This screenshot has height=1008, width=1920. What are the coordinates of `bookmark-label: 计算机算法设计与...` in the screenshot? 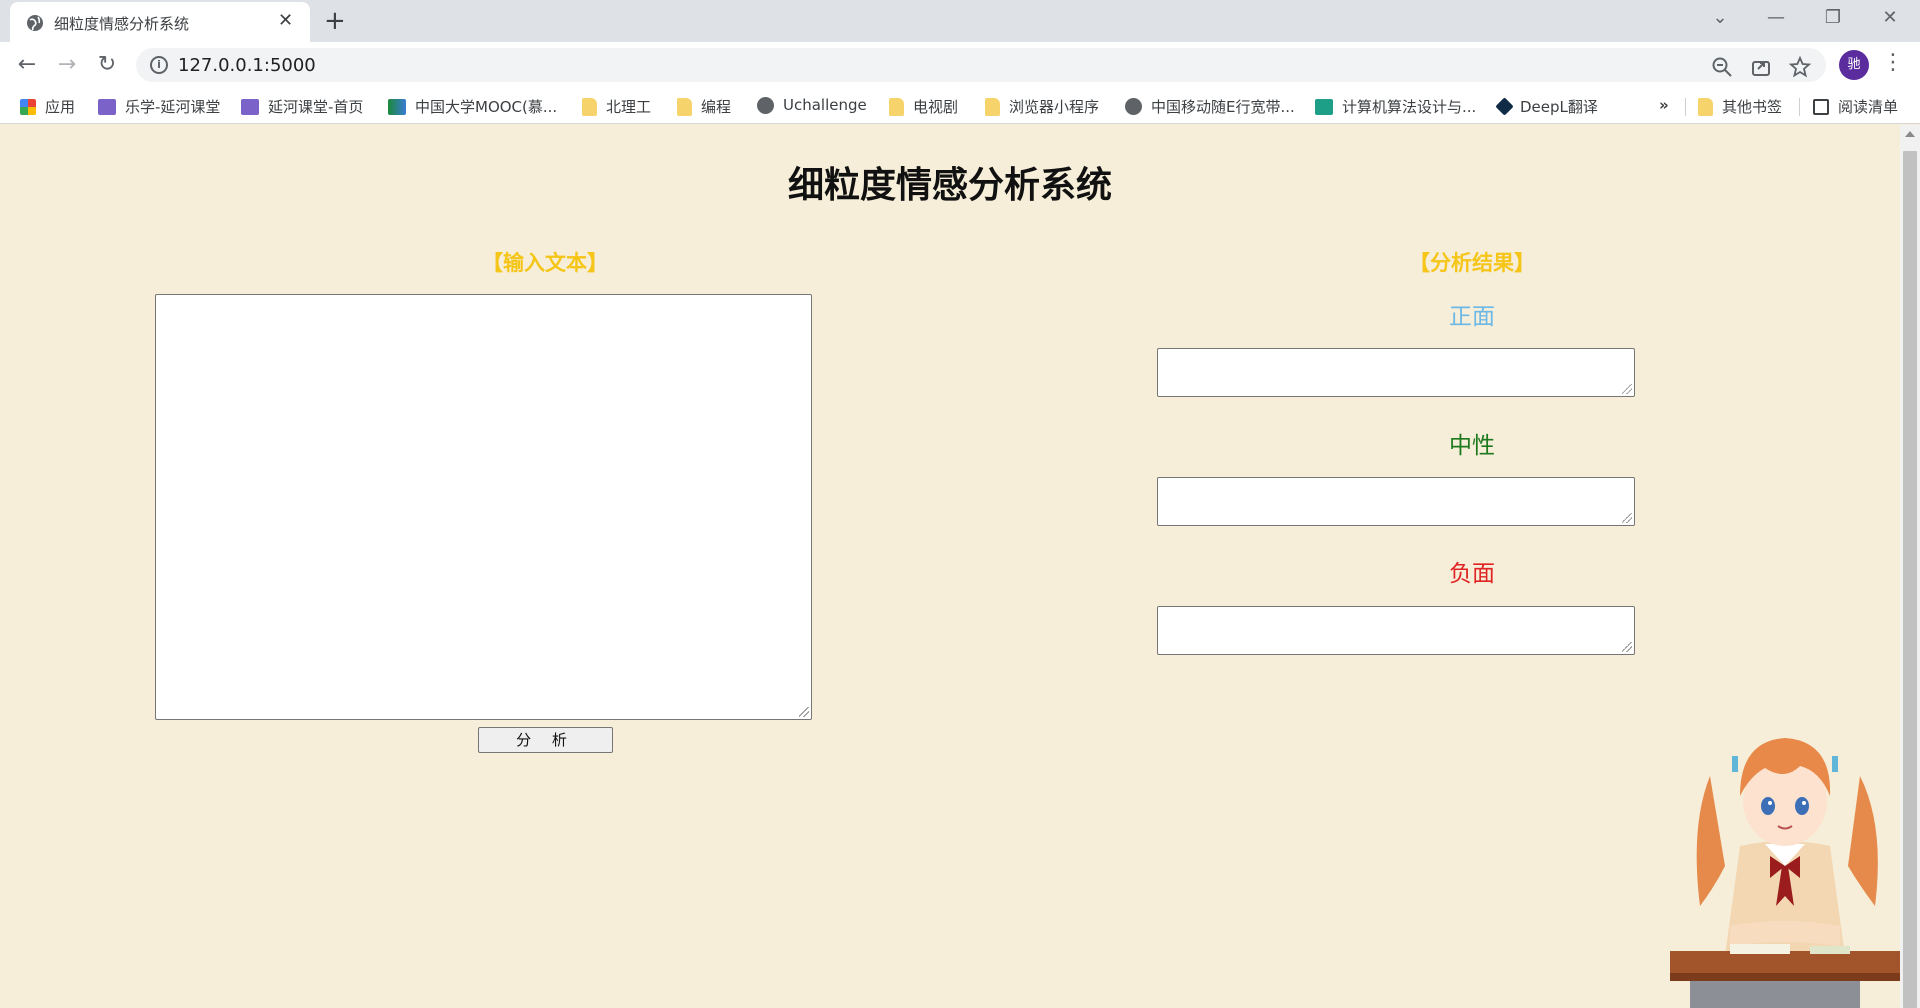 It's located at (1409, 107).